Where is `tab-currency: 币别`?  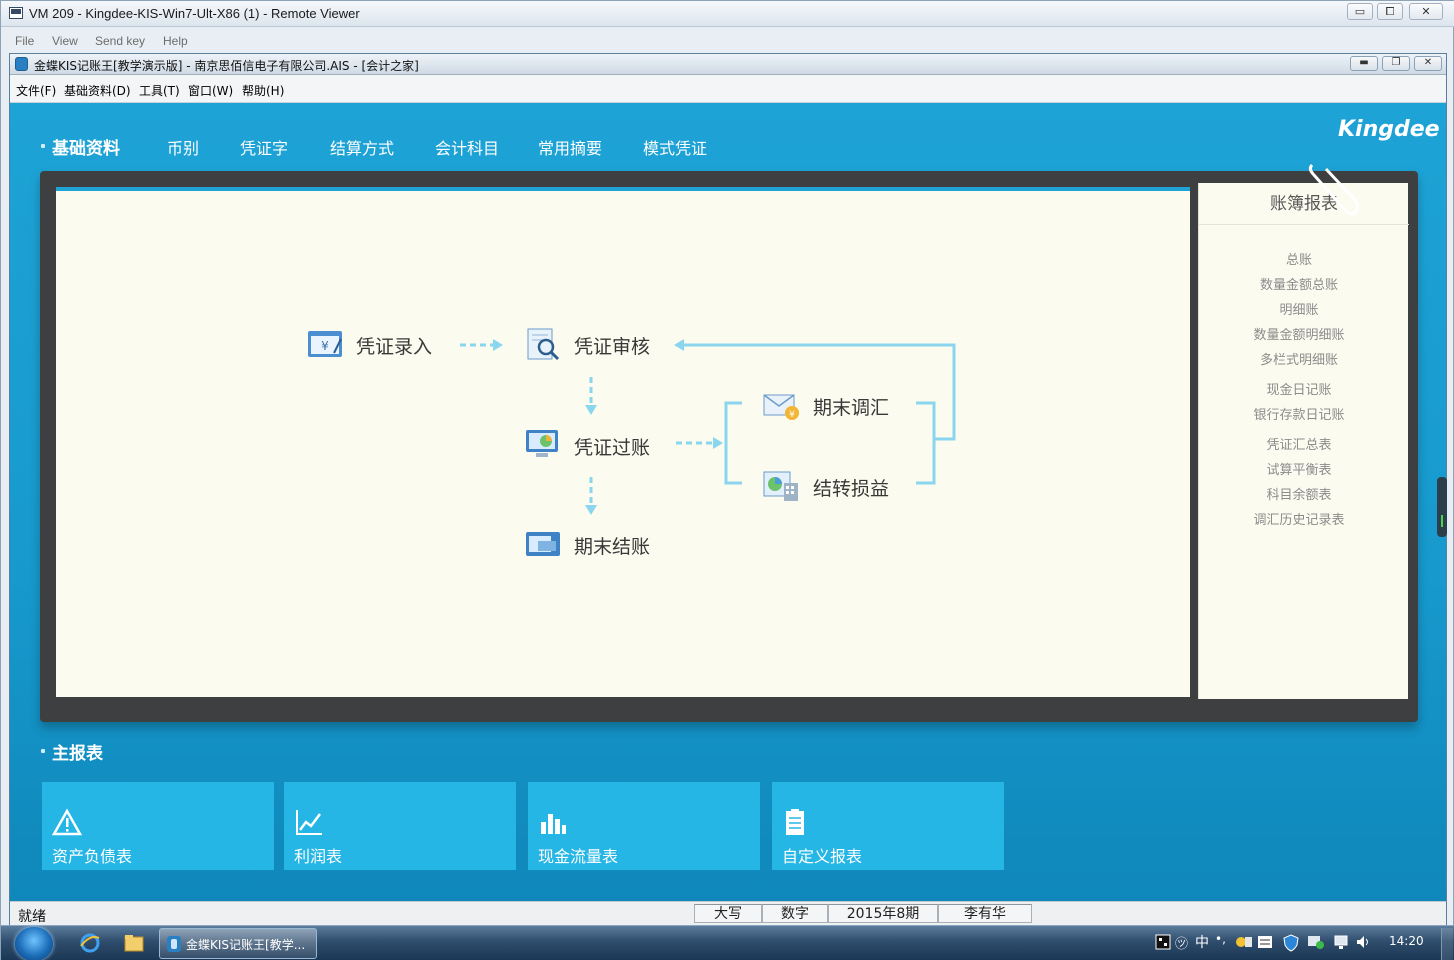
tab-currency: 币别 is located at coordinates (183, 147).